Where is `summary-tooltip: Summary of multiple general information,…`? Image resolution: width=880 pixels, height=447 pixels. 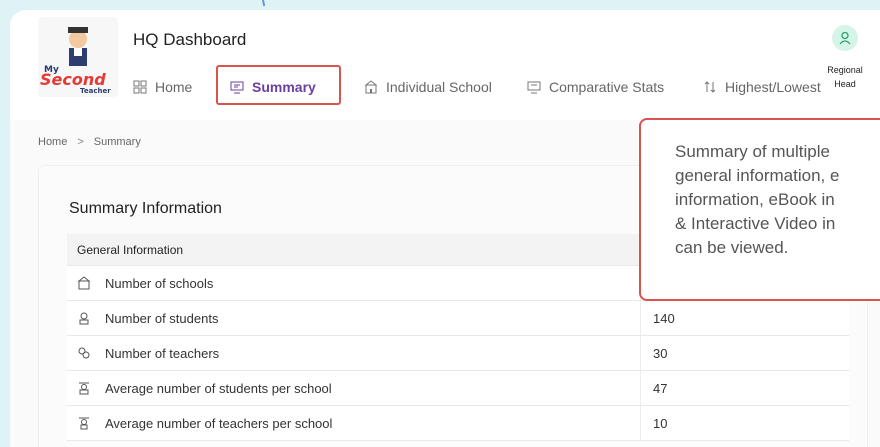 summary-tooltip: Summary of multiple general information,… is located at coordinates (759, 209).